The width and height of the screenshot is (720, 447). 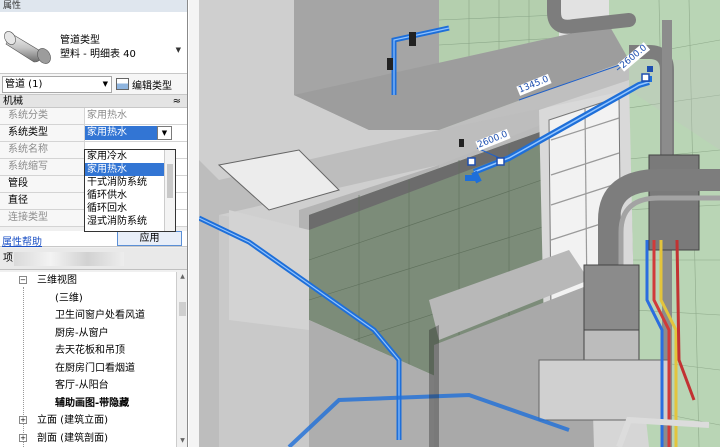 What do you see at coordinates (42, 167) in the screenshot?
I see `prop-key: 系统缩写` at bounding box center [42, 167].